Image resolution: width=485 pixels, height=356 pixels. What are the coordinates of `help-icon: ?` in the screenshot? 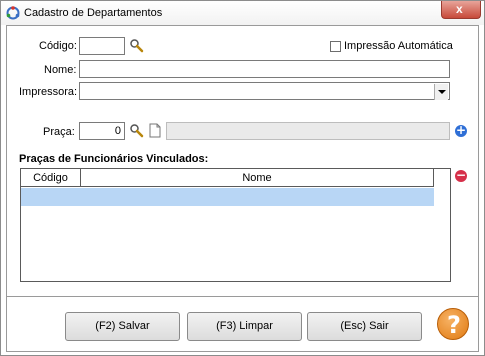 It's located at (454, 325).